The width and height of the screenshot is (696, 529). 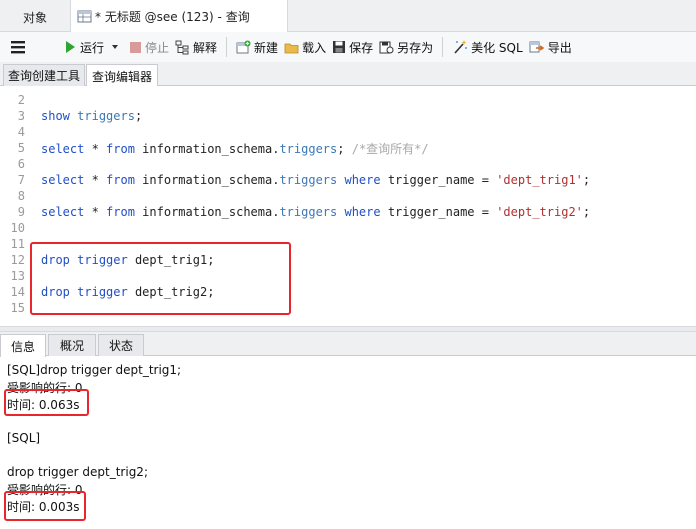 I want to click on identifier: dept_trig2;, so click(x=171, y=292).